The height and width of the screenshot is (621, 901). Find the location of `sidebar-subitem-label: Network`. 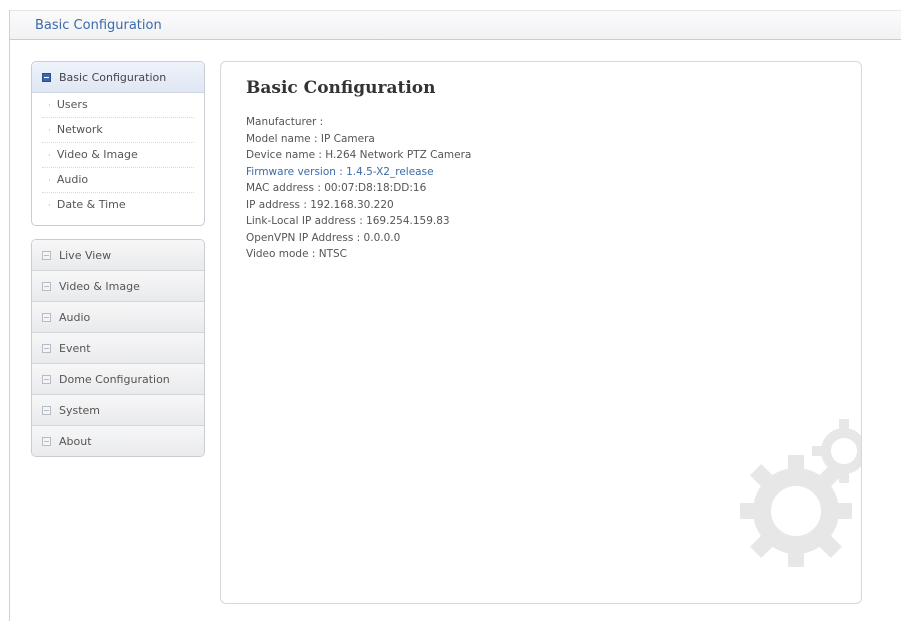

sidebar-subitem-label: Network is located at coordinates (79, 129).